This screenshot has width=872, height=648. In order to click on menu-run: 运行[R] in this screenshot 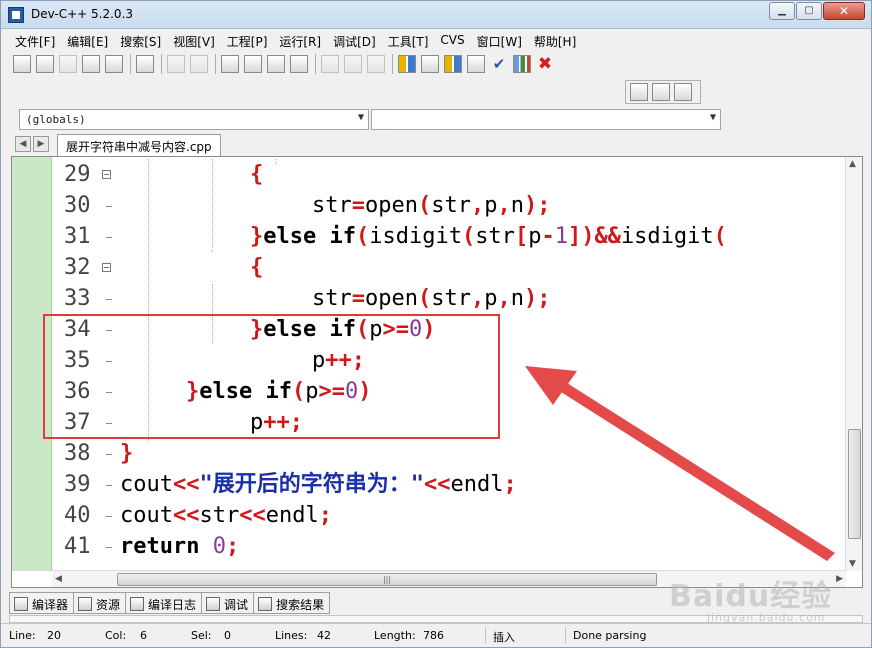, I will do `click(300, 40)`.